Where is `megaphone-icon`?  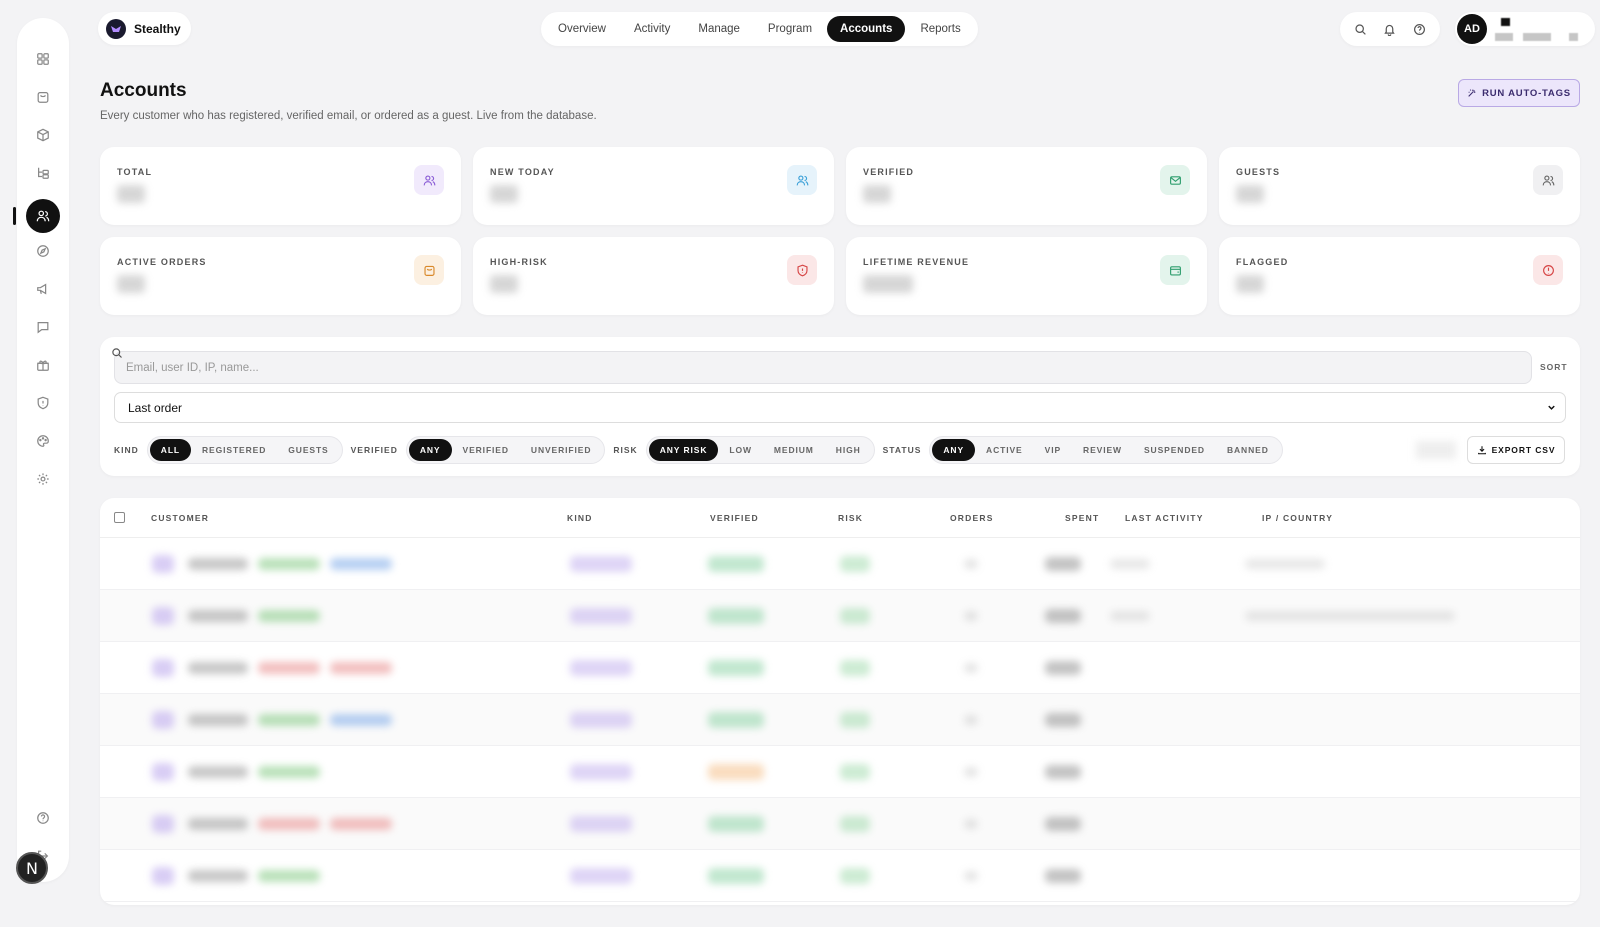
megaphone-icon is located at coordinates (43, 289).